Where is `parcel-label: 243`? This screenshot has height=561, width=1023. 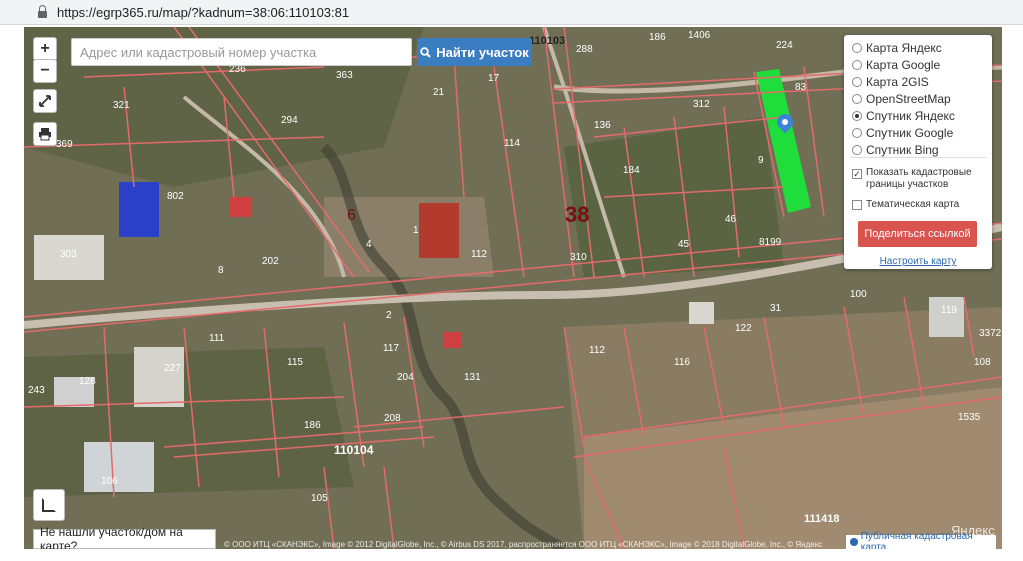 parcel-label: 243 is located at coordinates (36, 390).